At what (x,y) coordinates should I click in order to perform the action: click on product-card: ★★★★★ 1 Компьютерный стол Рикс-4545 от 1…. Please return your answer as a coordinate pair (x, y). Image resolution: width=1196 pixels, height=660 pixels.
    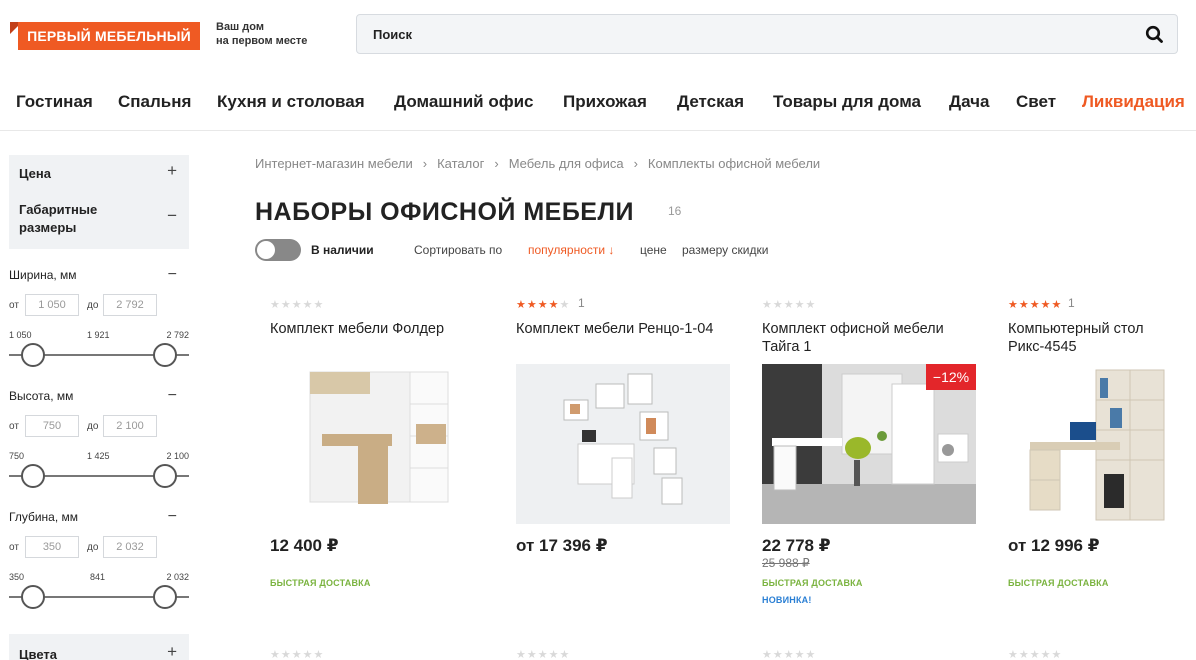
    Looking at the image, I should click on (1102, 462).